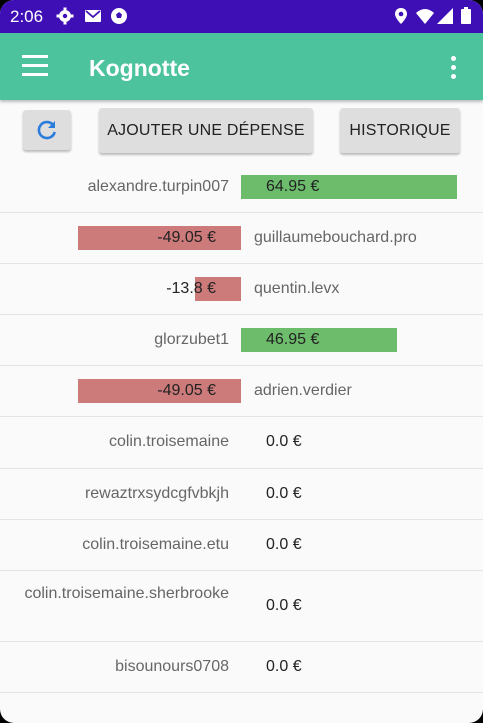 The width and height of the screenshot is (483, 723). What do you see at coordinates (206, 130) in the screenshot?
I see `add-expense-button: AJOUTER UNE DÉPENSE` at bounding box center [206, 130].